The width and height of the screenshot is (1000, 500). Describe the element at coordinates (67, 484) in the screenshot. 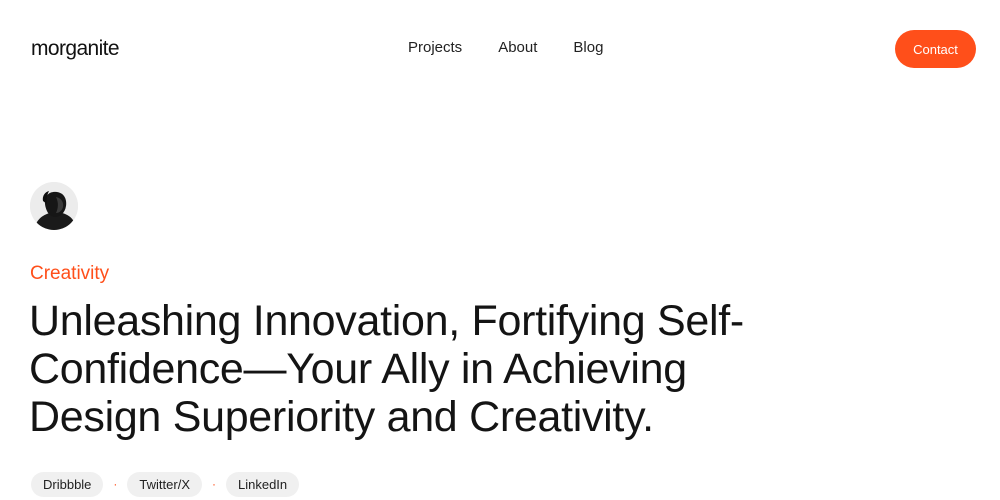

I see `social-link-dribbble: Dribbble` at that location.